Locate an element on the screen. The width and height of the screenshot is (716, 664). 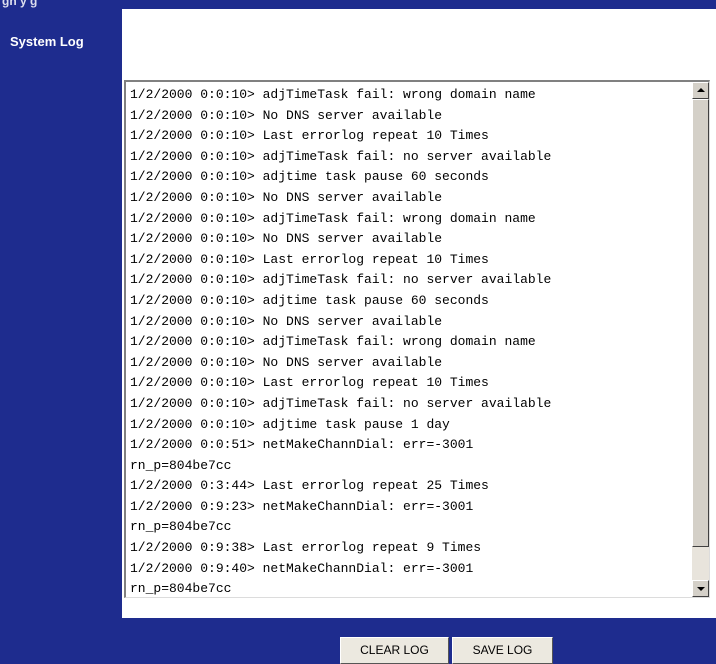
save-log-button: SAVE LOG is located at coordinates (502, 650).